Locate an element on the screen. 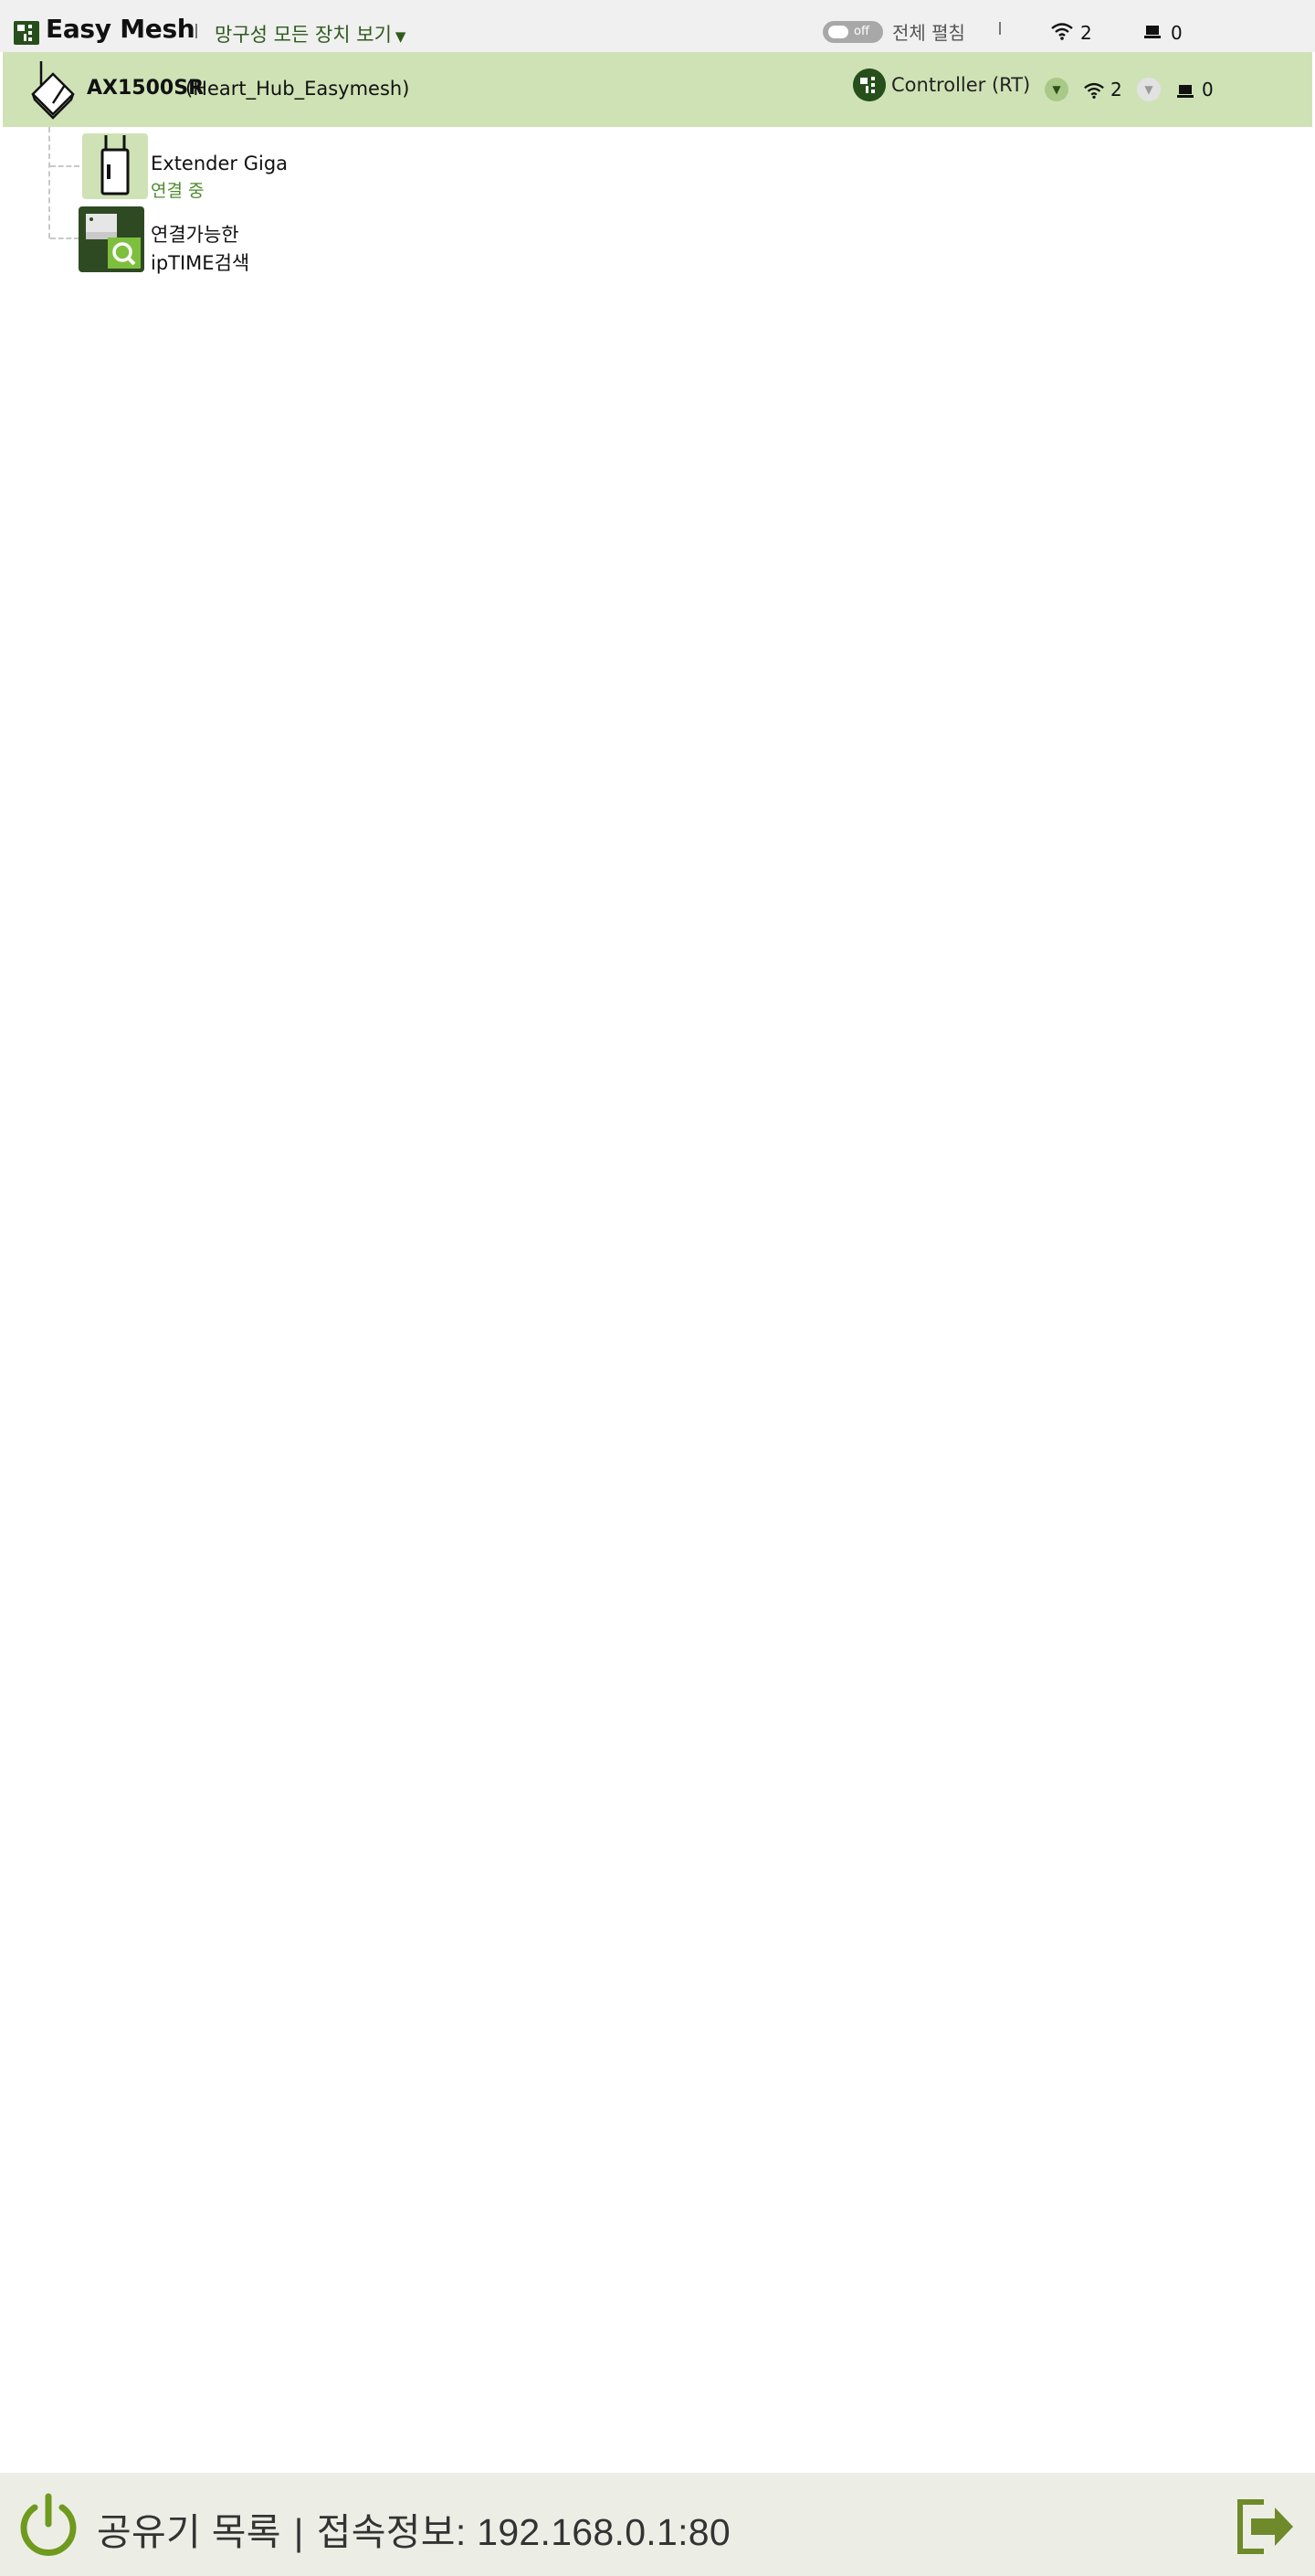 This screenshot has width=1315, height=2576. expand-all-label: 전체 펼침 is located at coordinates (928, 33).